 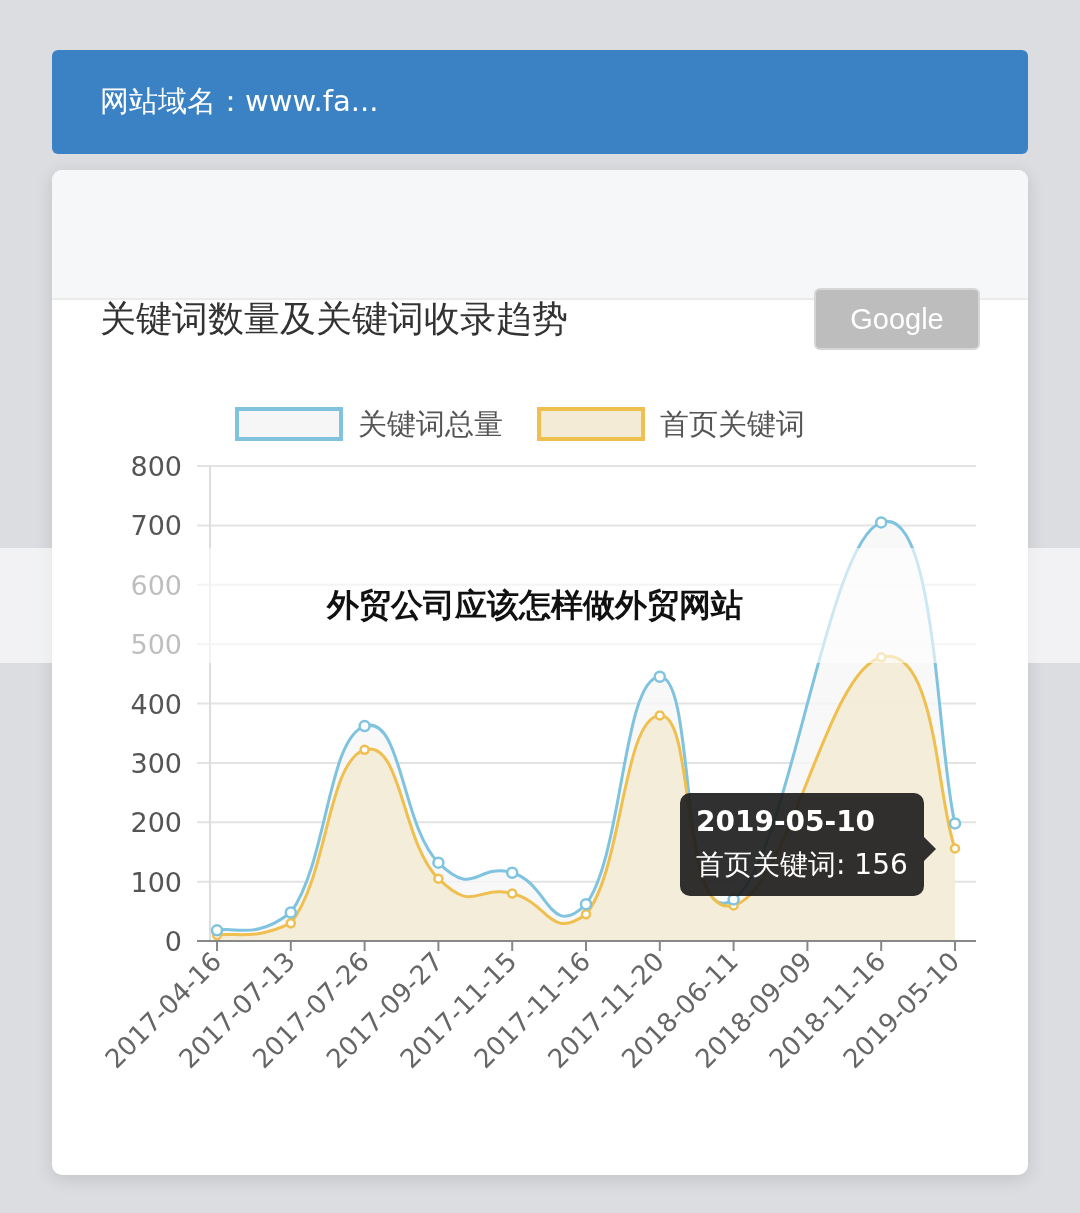 What do you see at coordinates (334, 318) in the screenshot?
I see `chart-title: 关键词数量及关键词收录趋势` at bounding box center [334, 318].